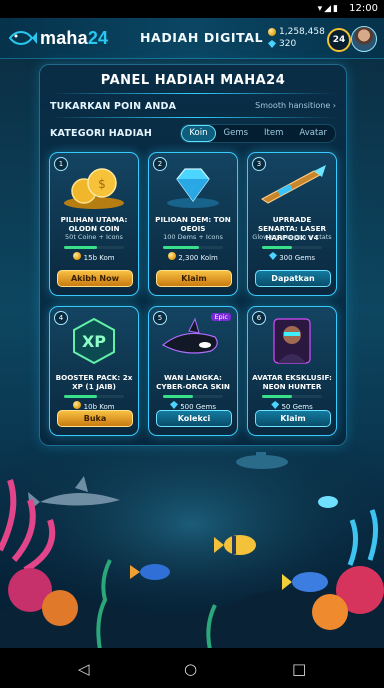 Image resolution: width=384 pixels, height=688 pixels. I want to click on back-icon: ◁, so click(84, 669).